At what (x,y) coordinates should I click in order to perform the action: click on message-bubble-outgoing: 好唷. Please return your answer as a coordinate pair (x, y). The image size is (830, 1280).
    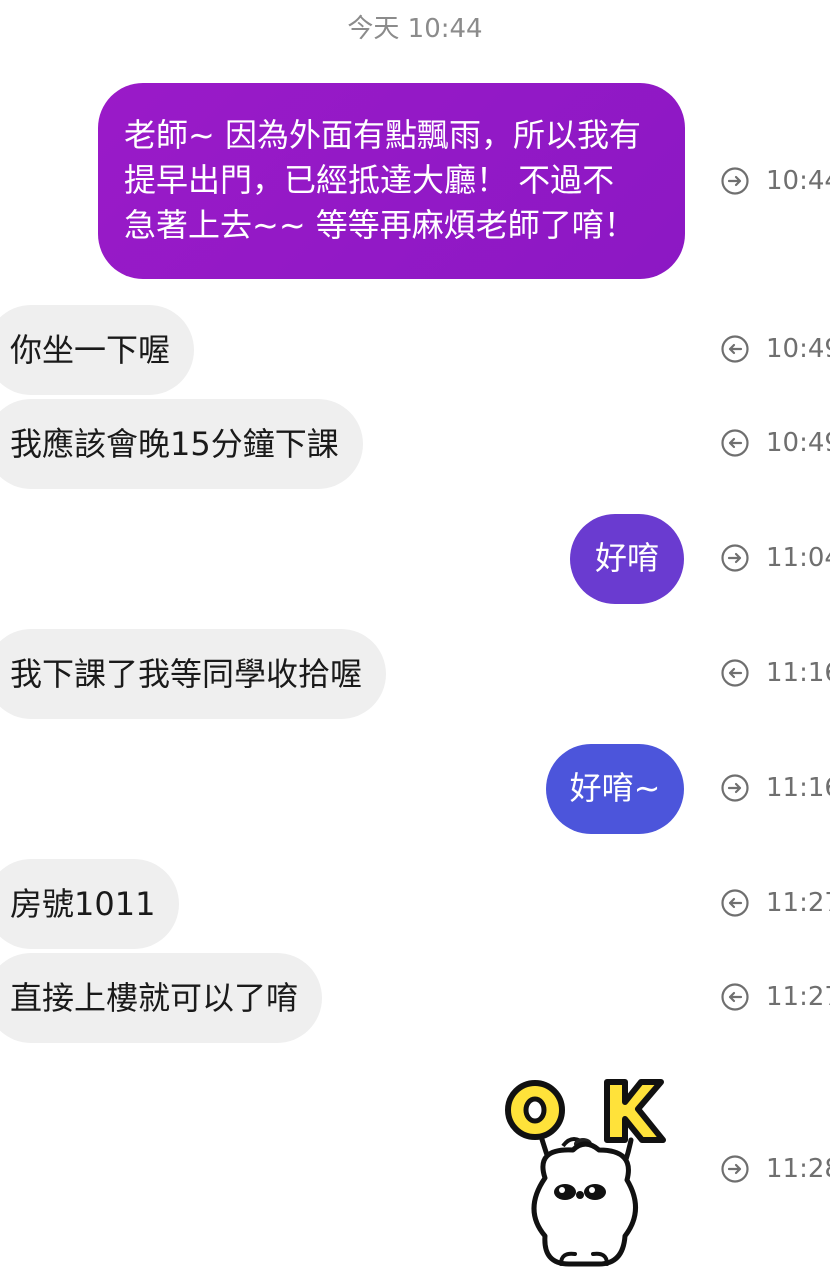
    Looking at the image, I should click on (627, 559).